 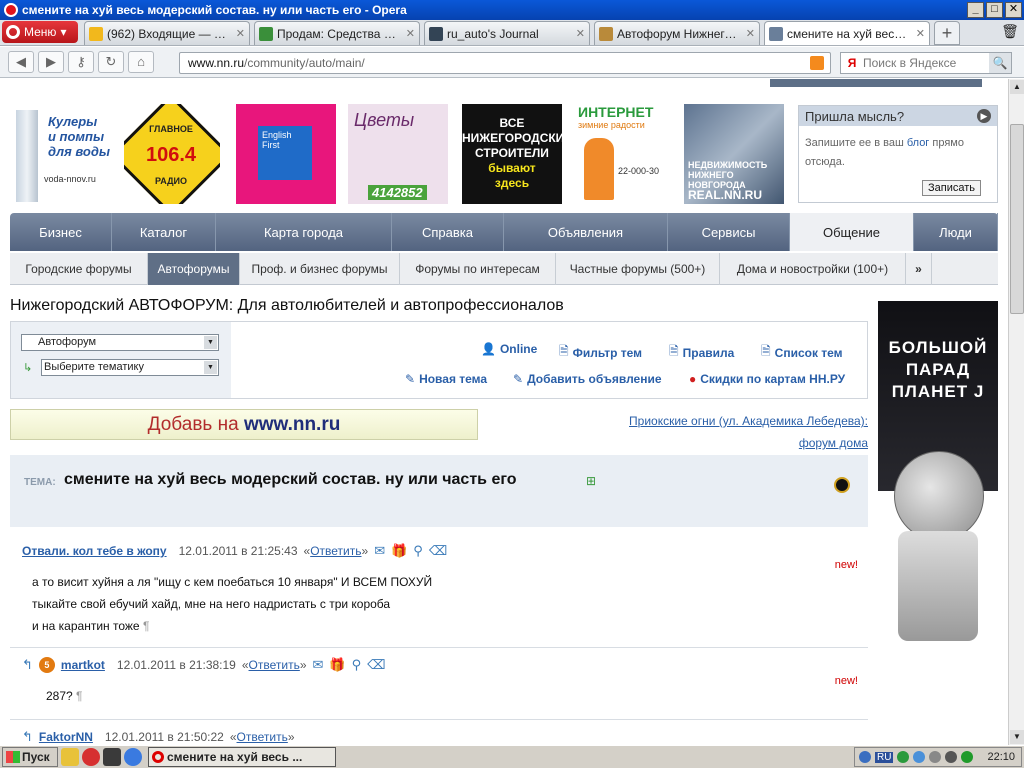 I want to click on rules-link: 🗎 Правила, so click(x=701, y=352).